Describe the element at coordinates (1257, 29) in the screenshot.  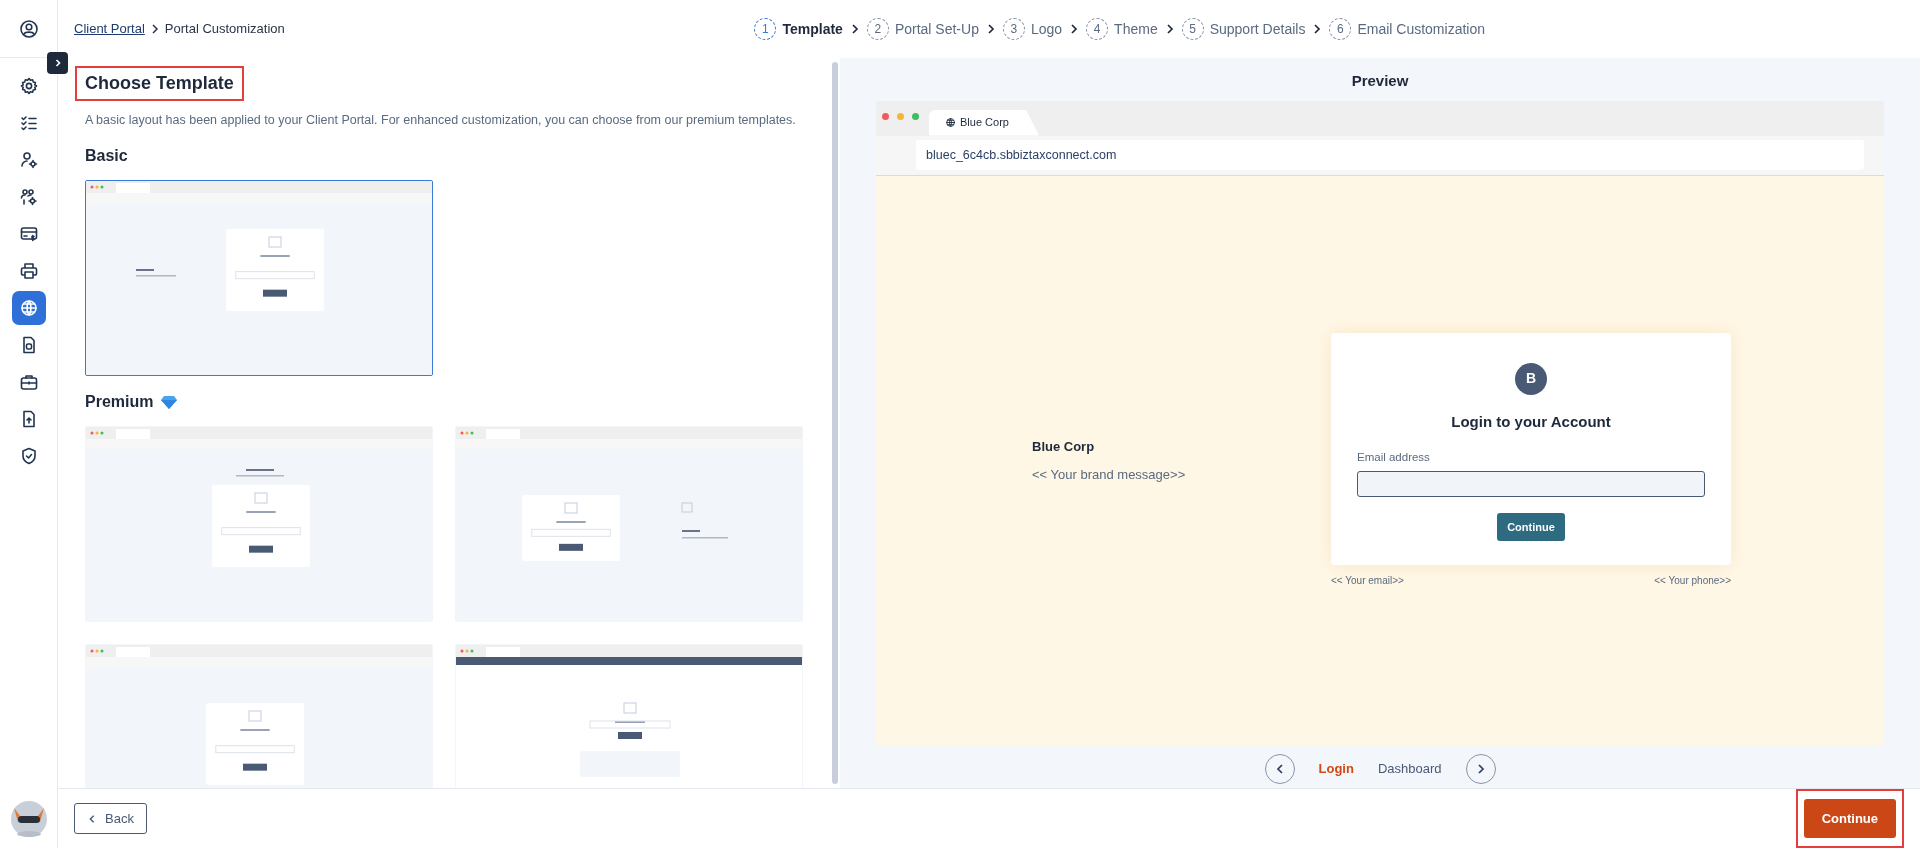
I see `step-link: Support Details` at that location.